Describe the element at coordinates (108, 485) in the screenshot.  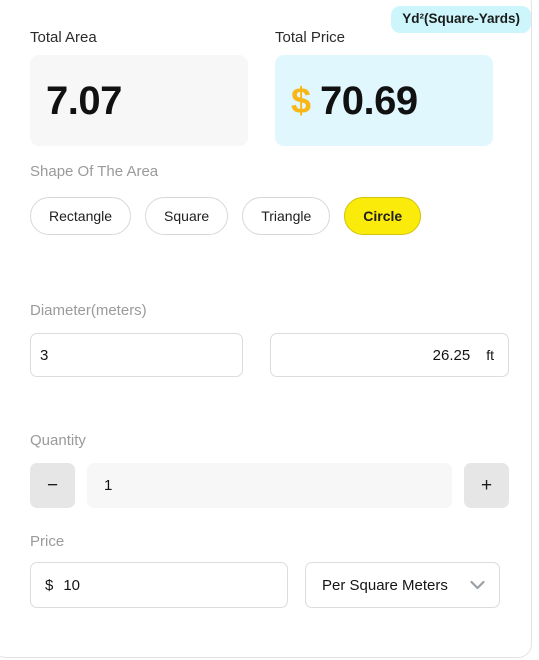
I see `quantity-value: 1` at that location.